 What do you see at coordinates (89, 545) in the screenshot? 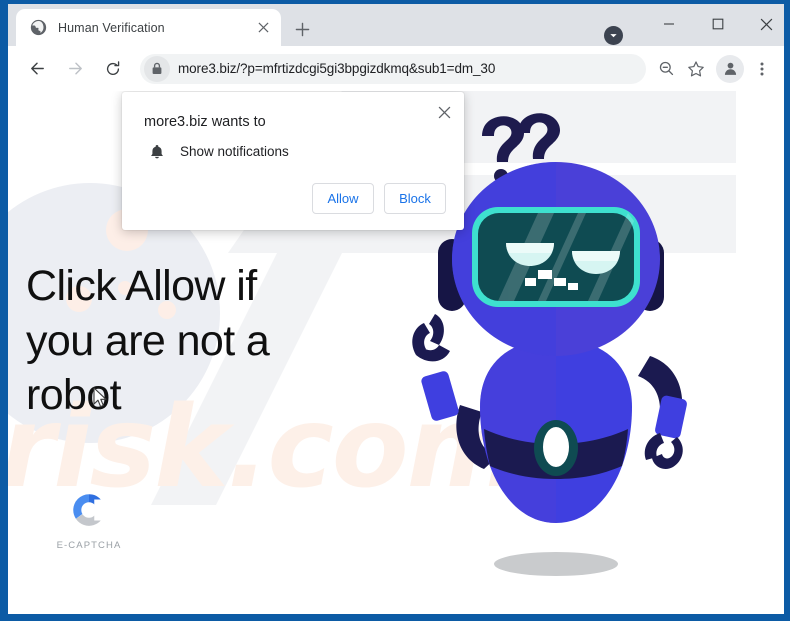
I see `captcha-label: E-CAPTCHA` at bounding box center [89, 545].